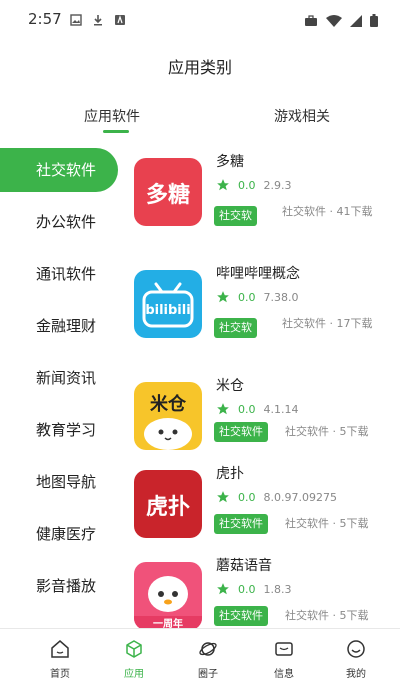 This screenshot has height=699, width=400. Describe the element at coordinates (230, 474) in the screenshot. I see `app-name: 虎扑` at that location.